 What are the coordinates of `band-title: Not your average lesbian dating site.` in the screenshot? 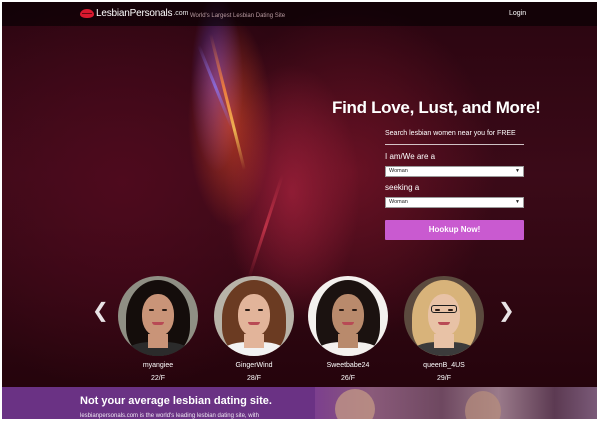 It's located at (176, 401).